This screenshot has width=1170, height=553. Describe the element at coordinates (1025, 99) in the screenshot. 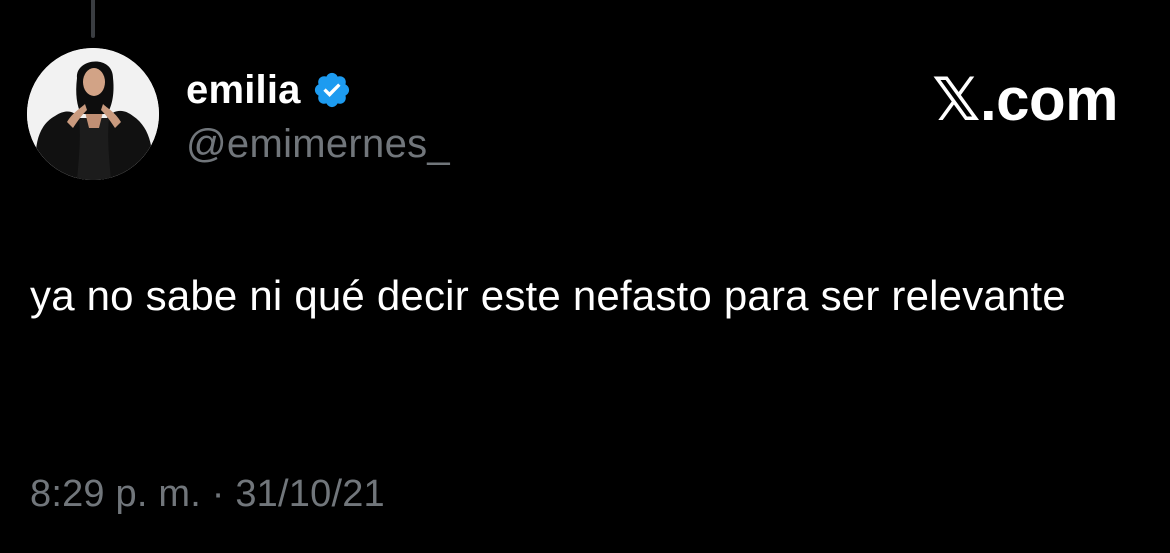

I see `x-com-logo: 𝕏.com` at that location.